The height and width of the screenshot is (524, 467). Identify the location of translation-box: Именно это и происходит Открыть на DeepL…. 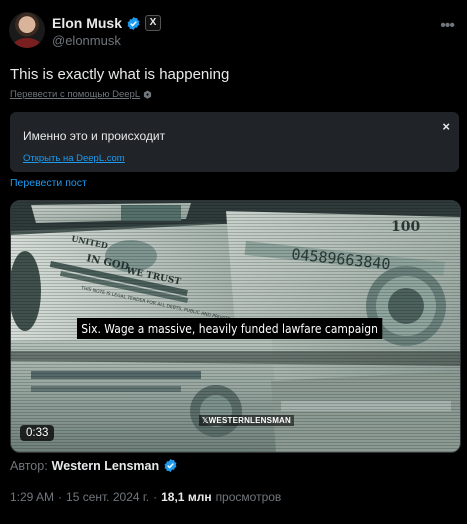
(234, 142).